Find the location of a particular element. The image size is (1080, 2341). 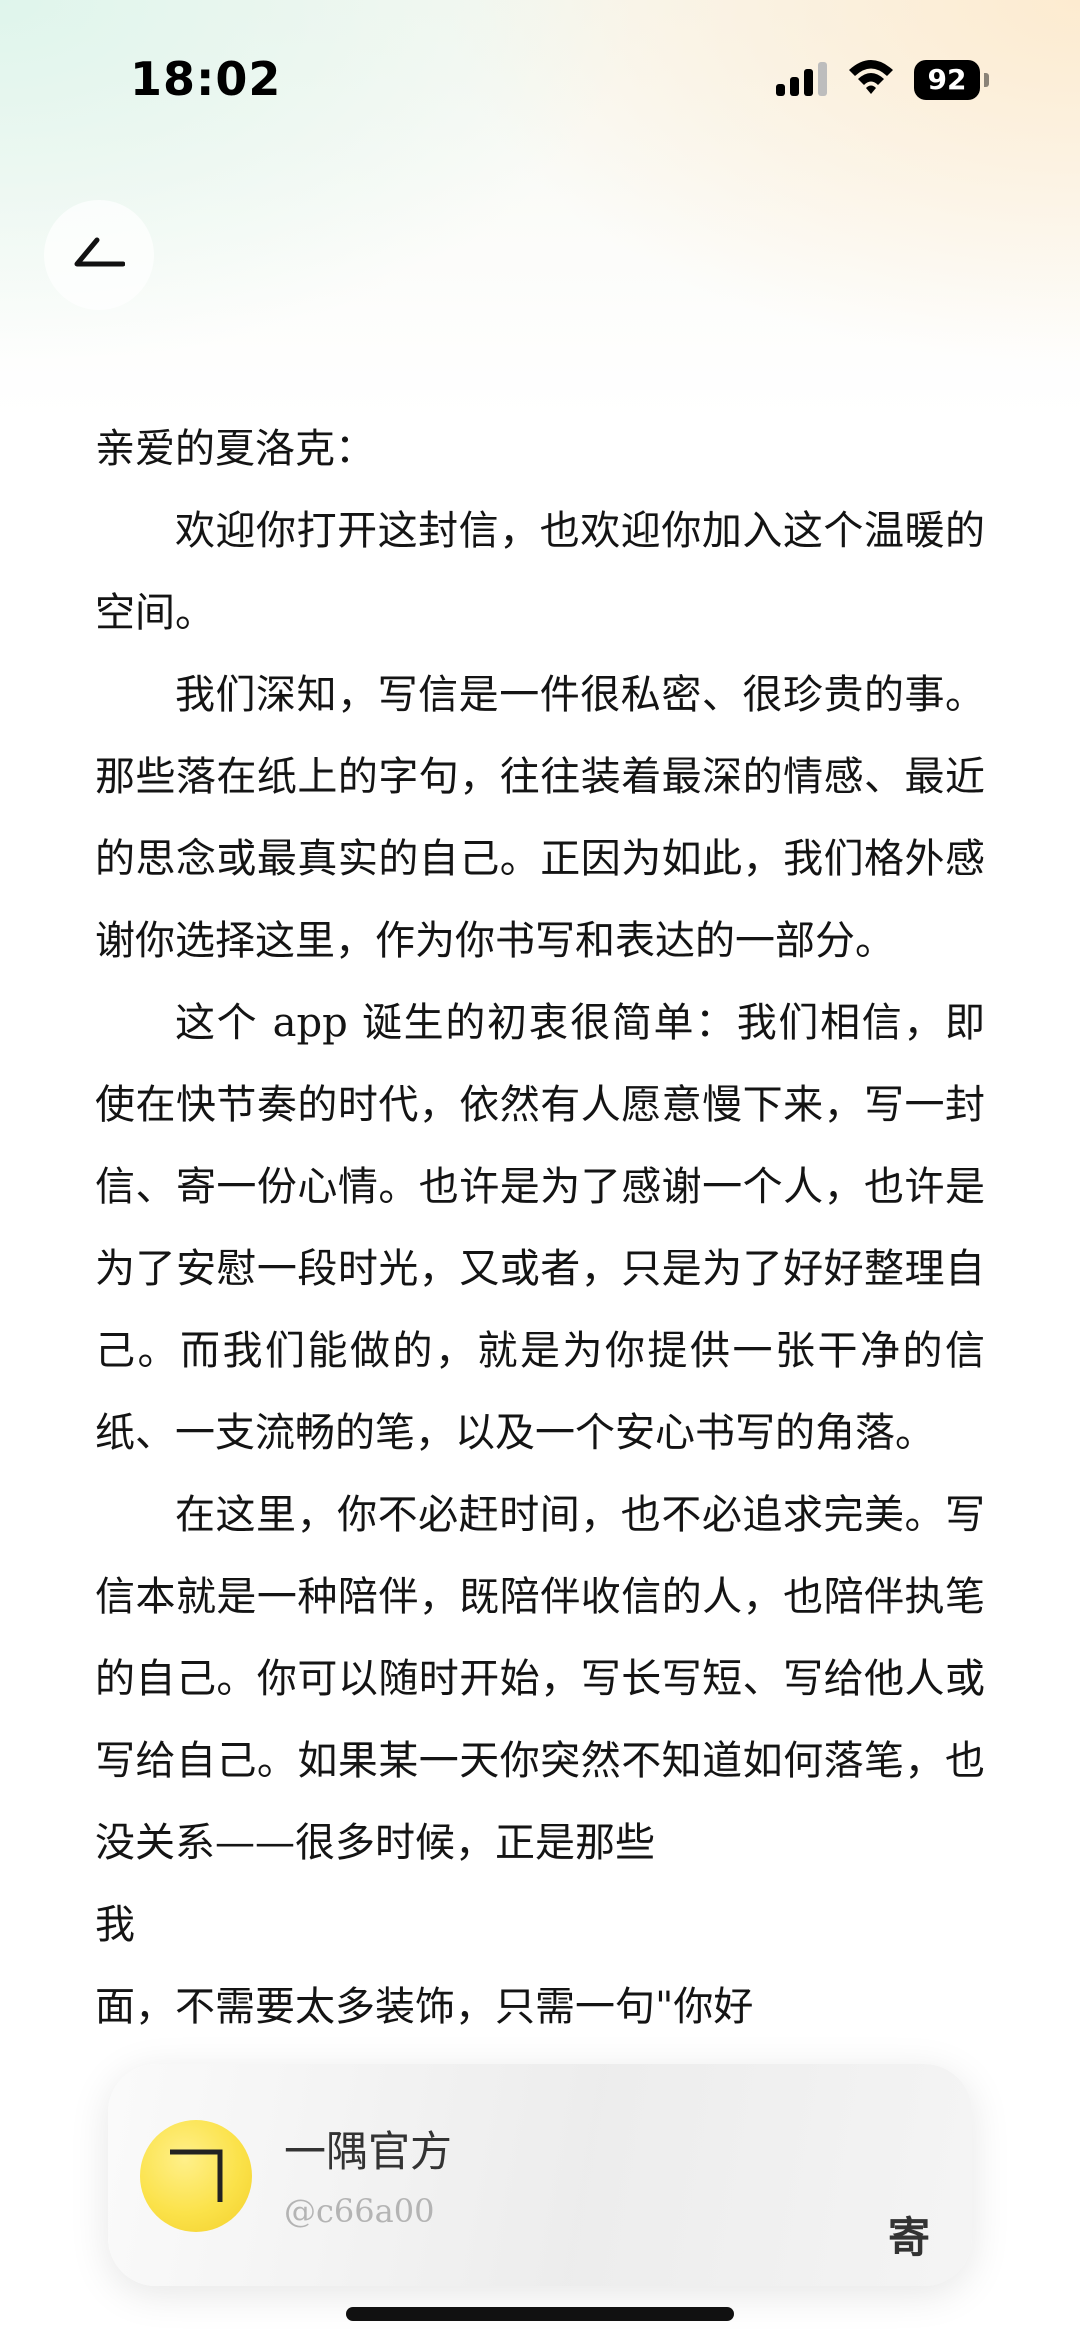

brand-logo-icon is located at coordinates (196, 2175).